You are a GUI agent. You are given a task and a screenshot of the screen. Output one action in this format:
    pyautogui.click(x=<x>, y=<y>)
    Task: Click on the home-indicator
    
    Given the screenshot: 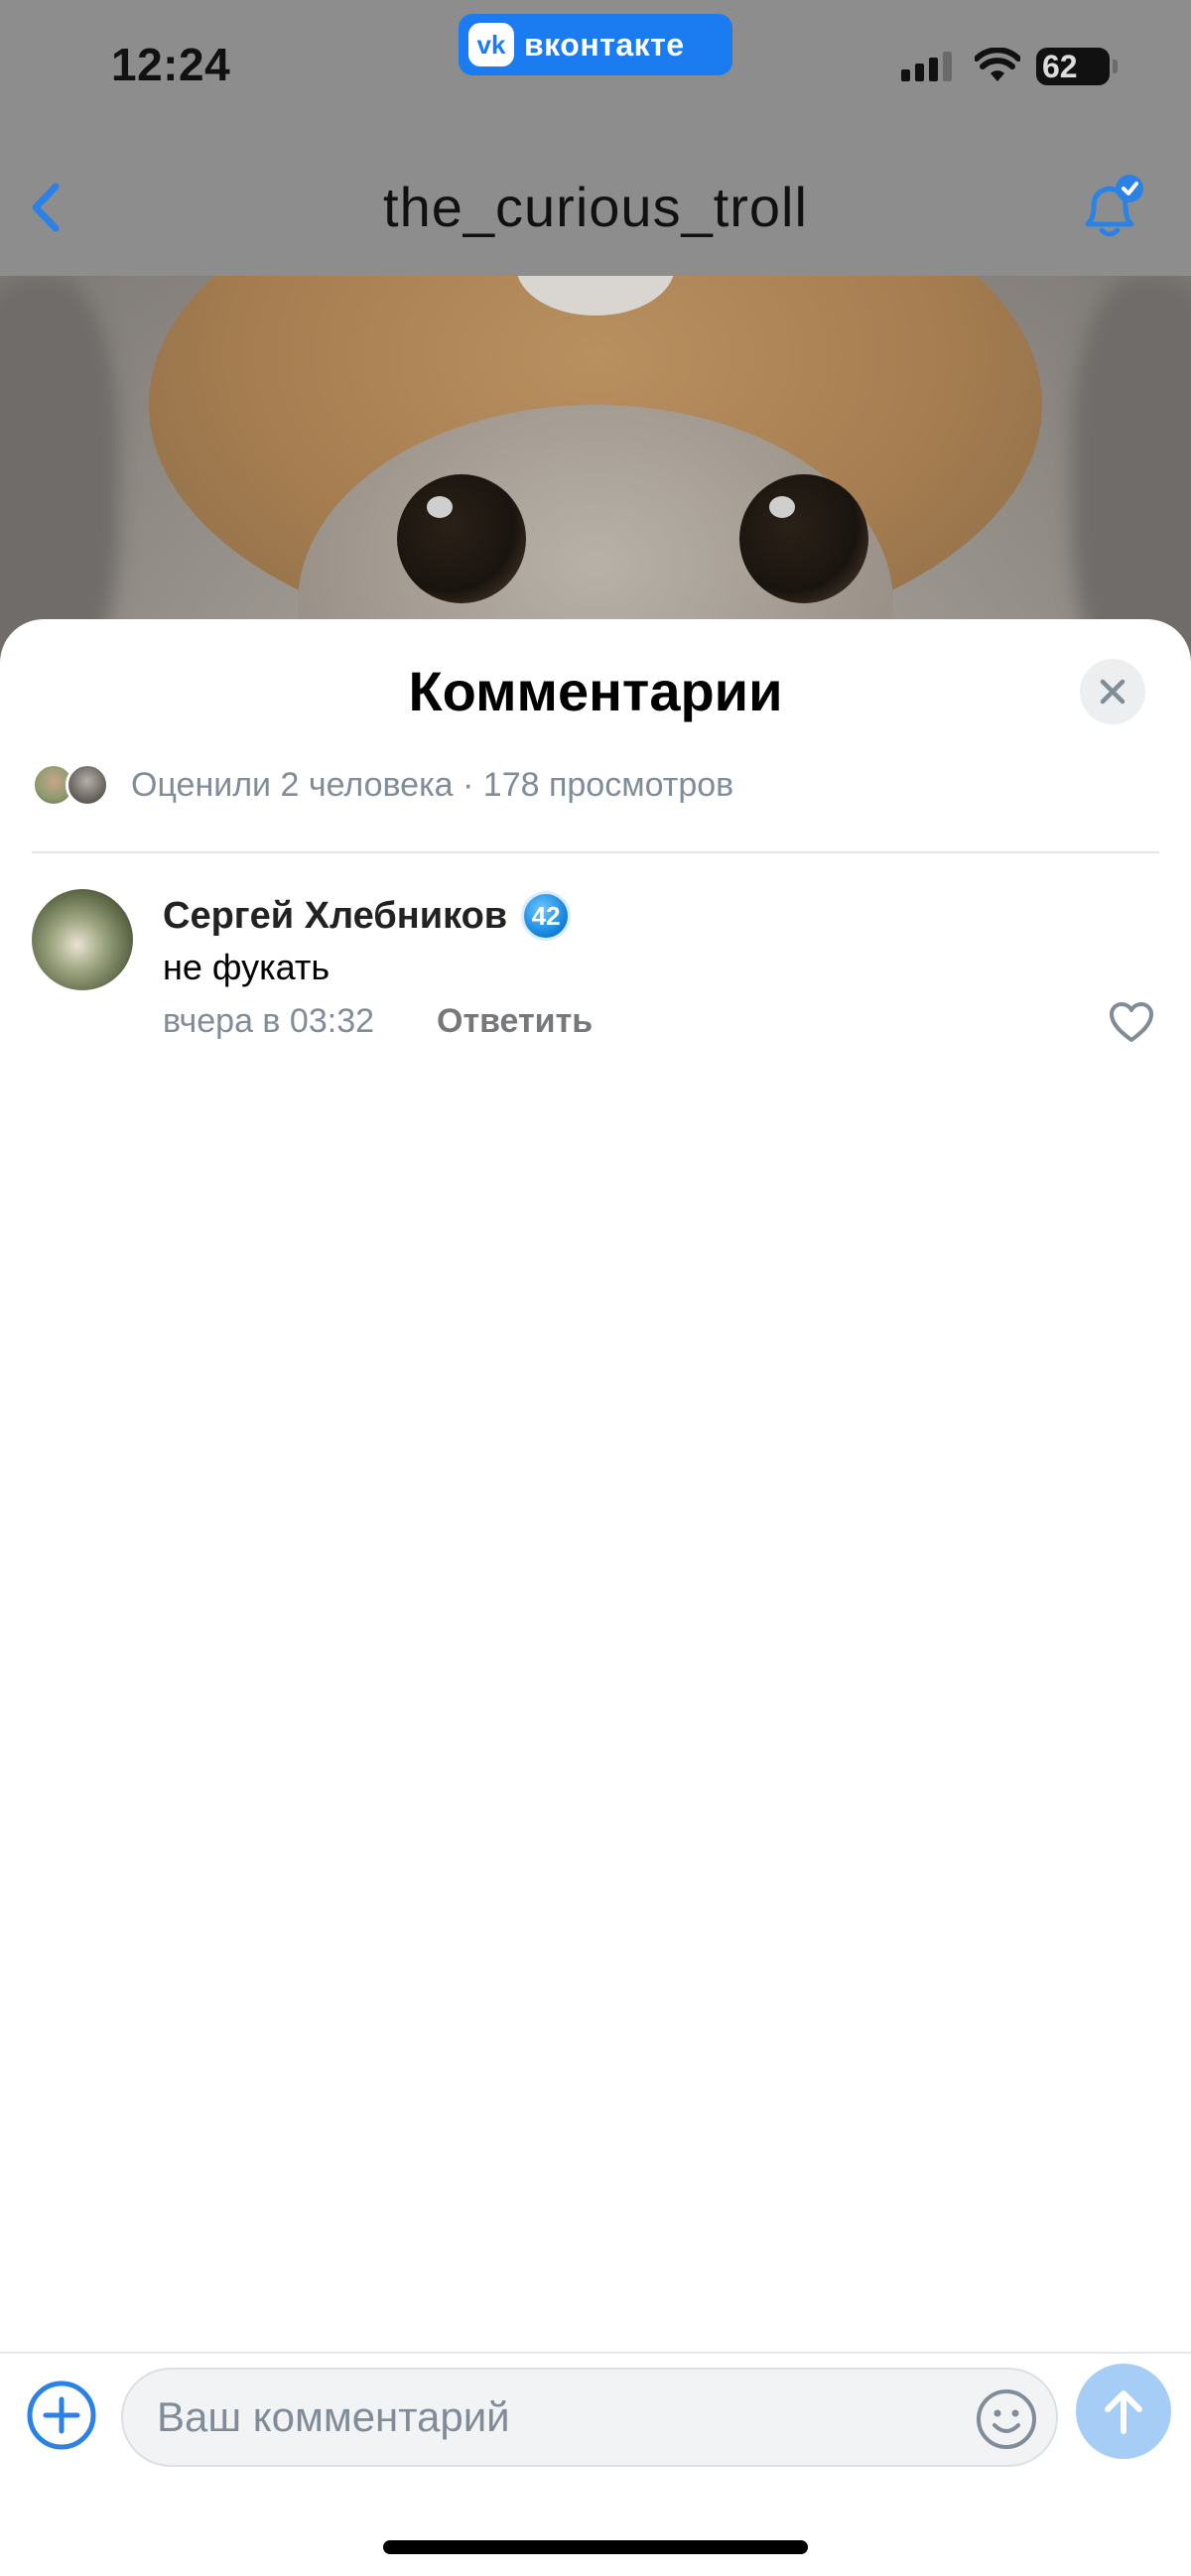 What is the action you would take?
    pyautogui.click(x=595, y=2547)
    